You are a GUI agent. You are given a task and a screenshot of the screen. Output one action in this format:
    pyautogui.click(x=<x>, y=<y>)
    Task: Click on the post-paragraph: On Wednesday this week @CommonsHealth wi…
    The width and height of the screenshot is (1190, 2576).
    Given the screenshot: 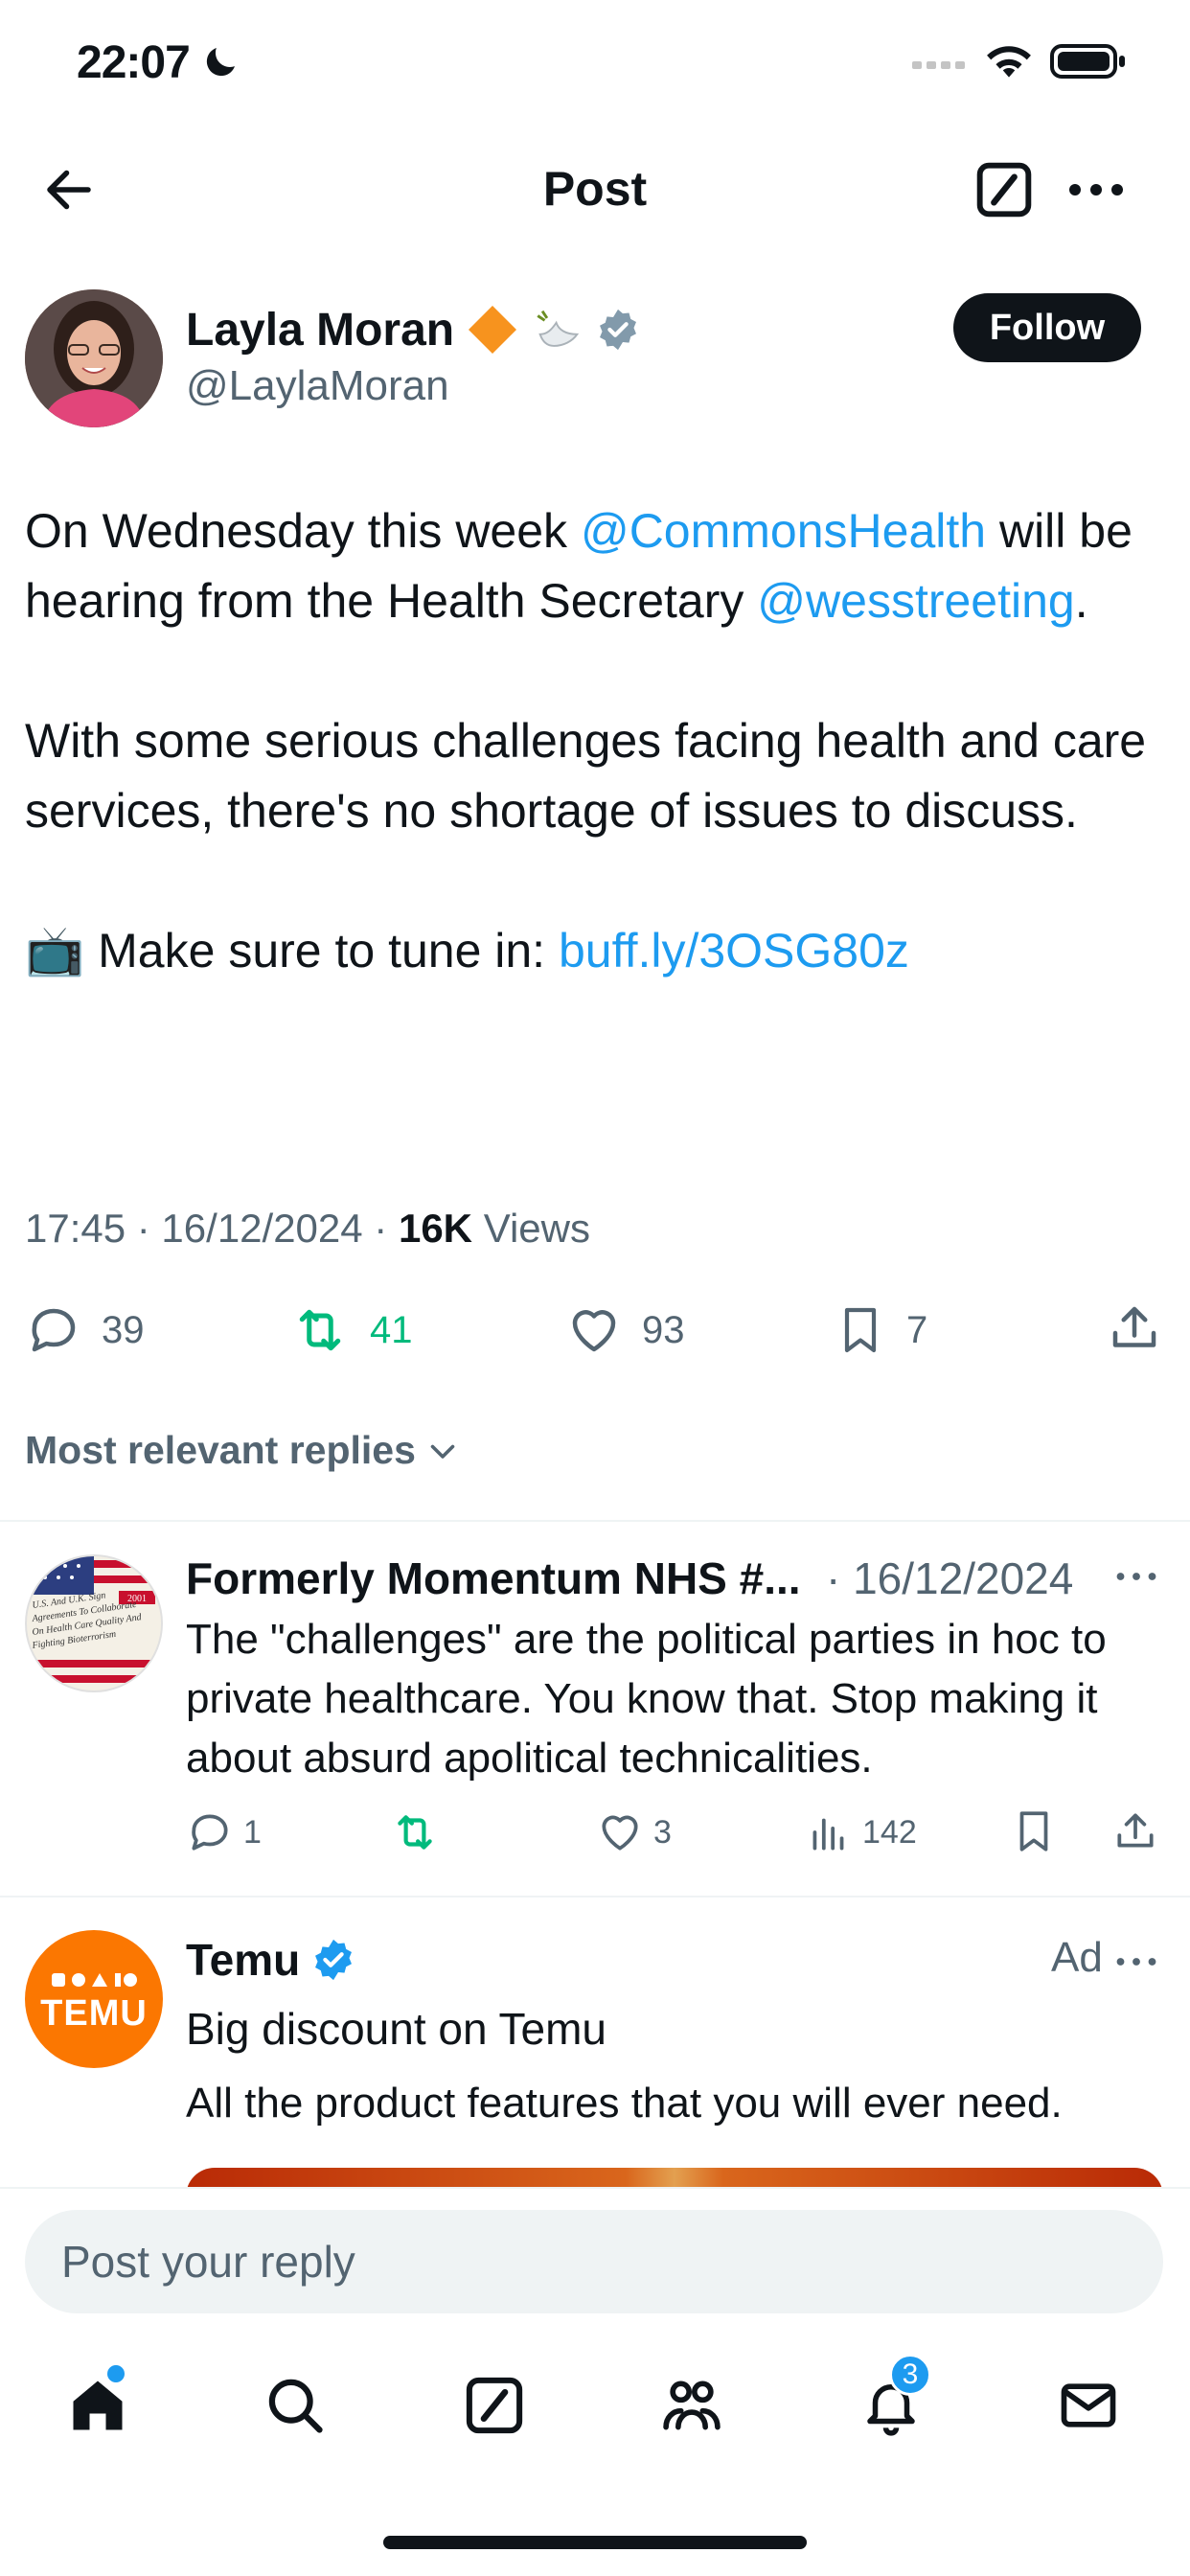 What is the action you would take?
    pyautogui.click(x=595, y=566)
    